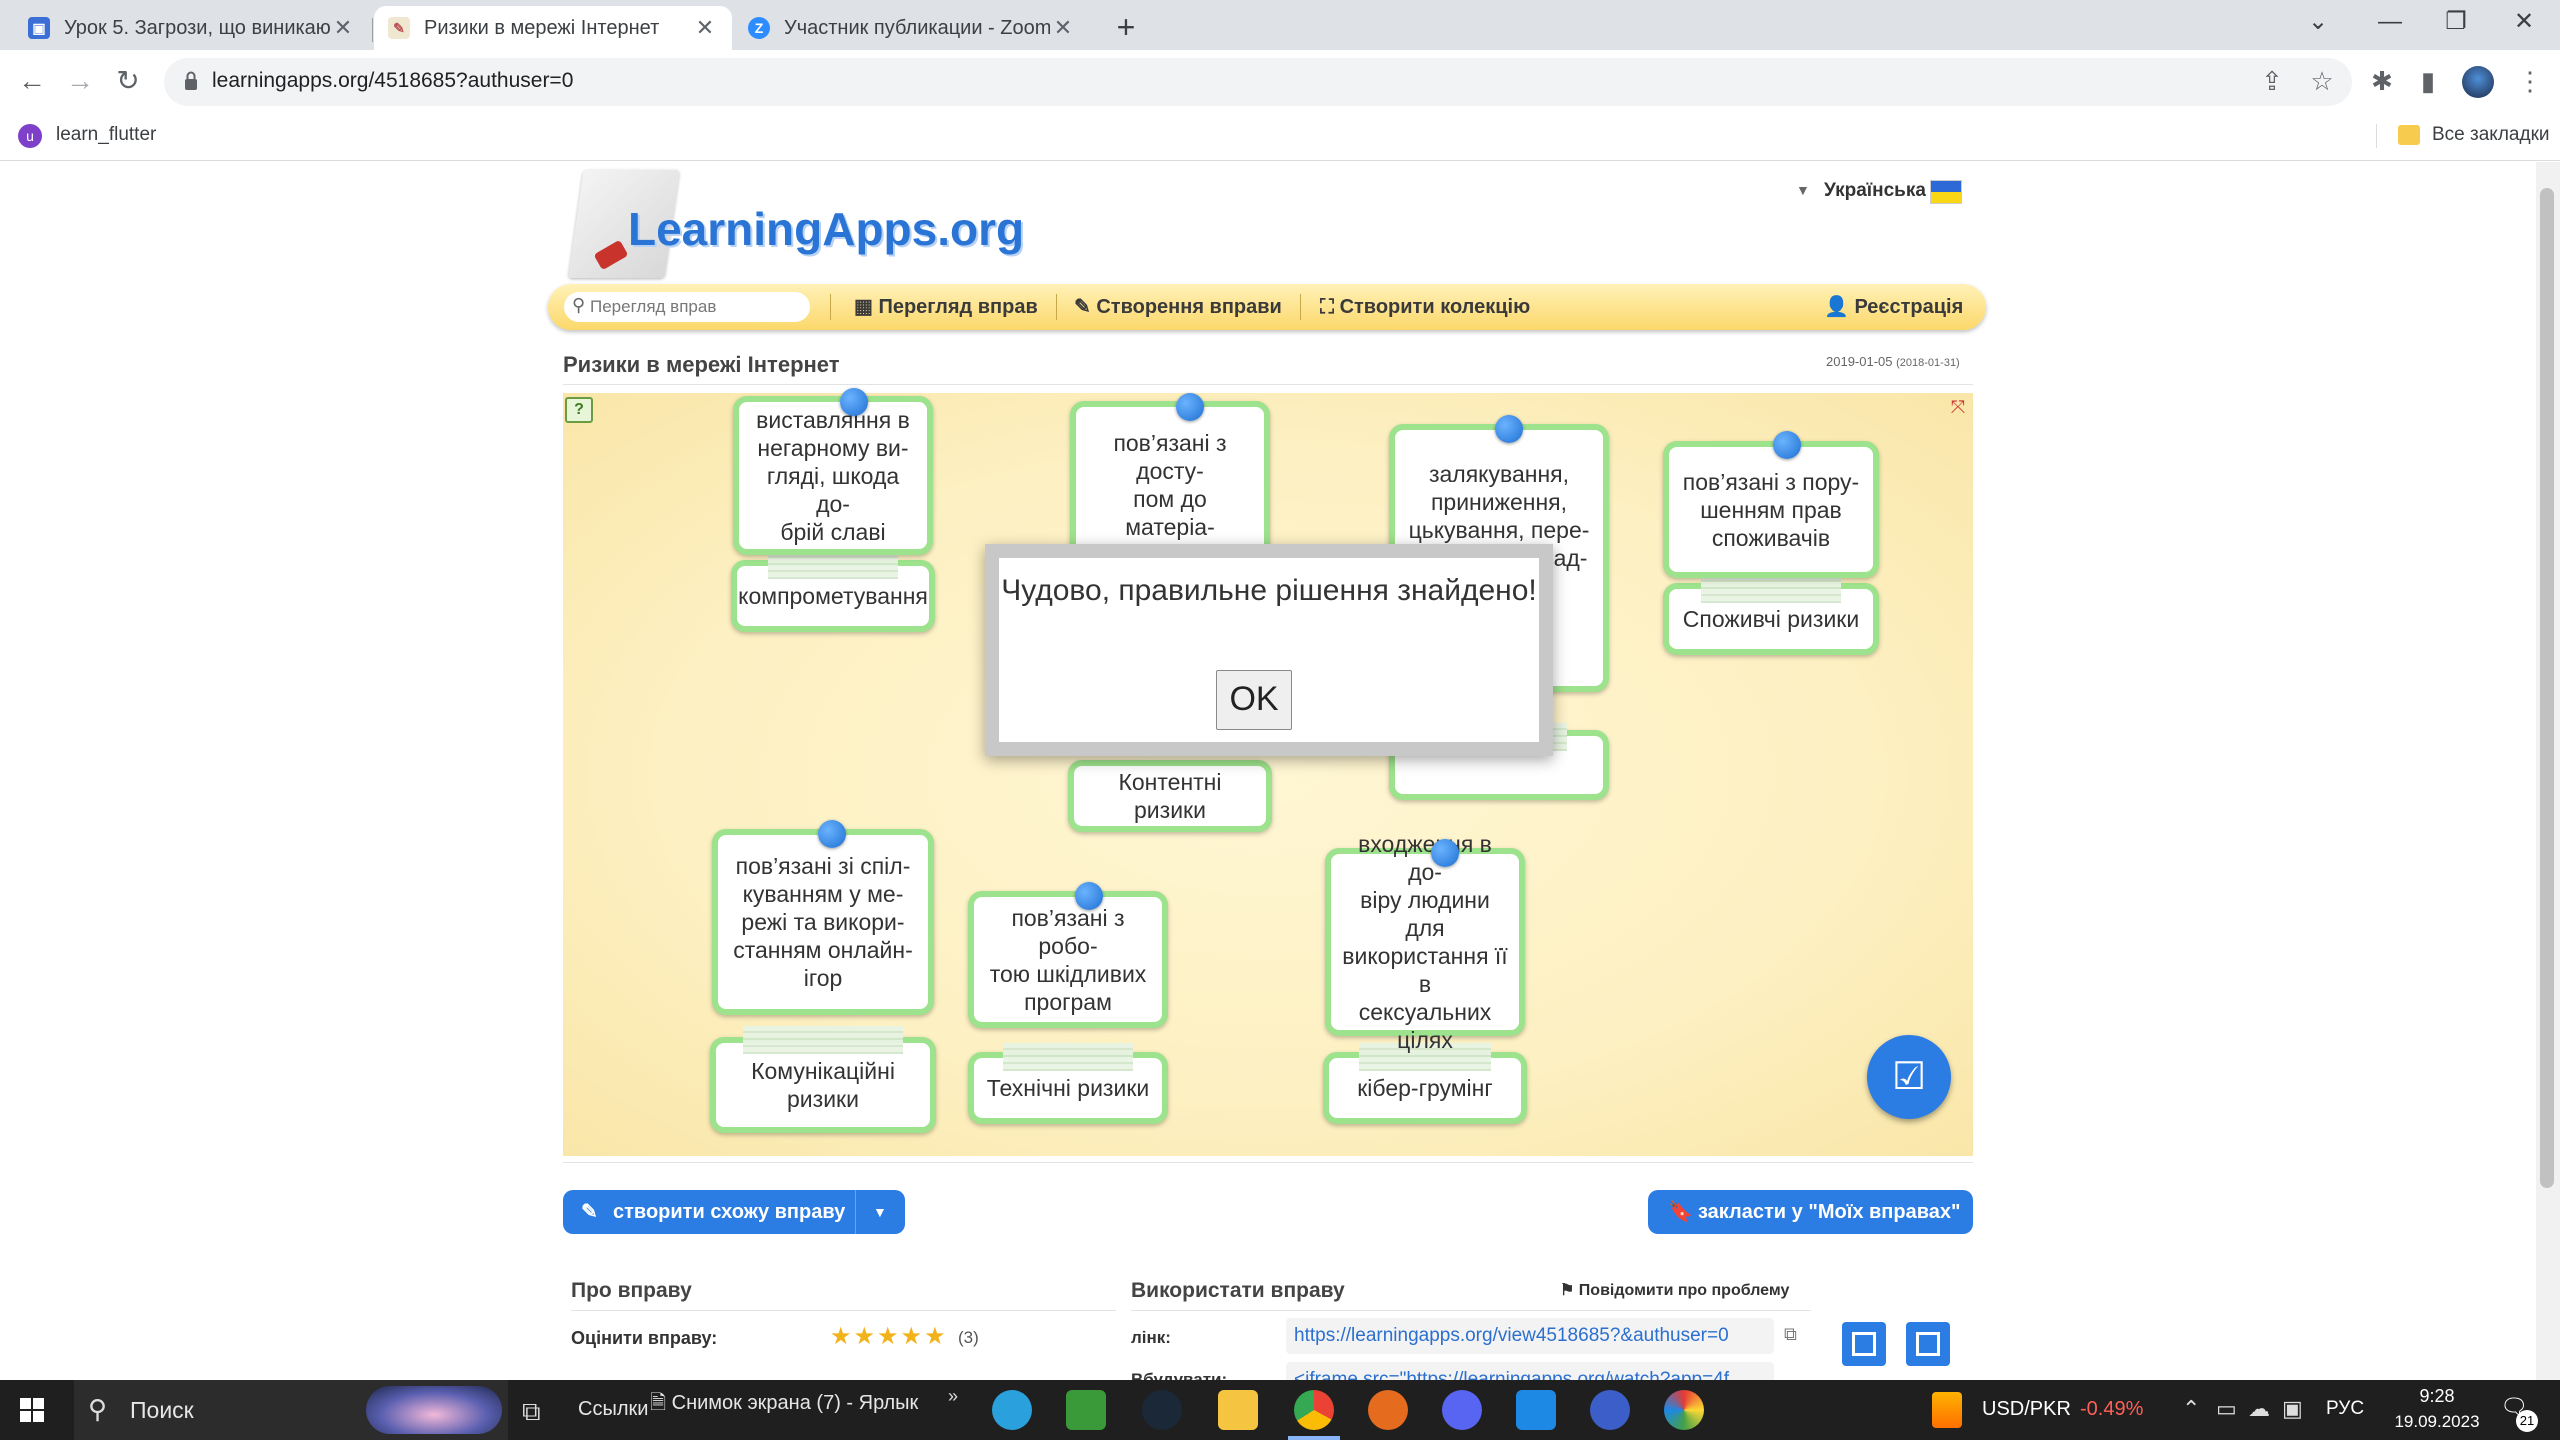 This screenshot has width=2560, height=1440. What do you see at coordinates (2345, 1409) in the screenshot?
I see `input-language: РУС` at bounding box center [2345, 1409].